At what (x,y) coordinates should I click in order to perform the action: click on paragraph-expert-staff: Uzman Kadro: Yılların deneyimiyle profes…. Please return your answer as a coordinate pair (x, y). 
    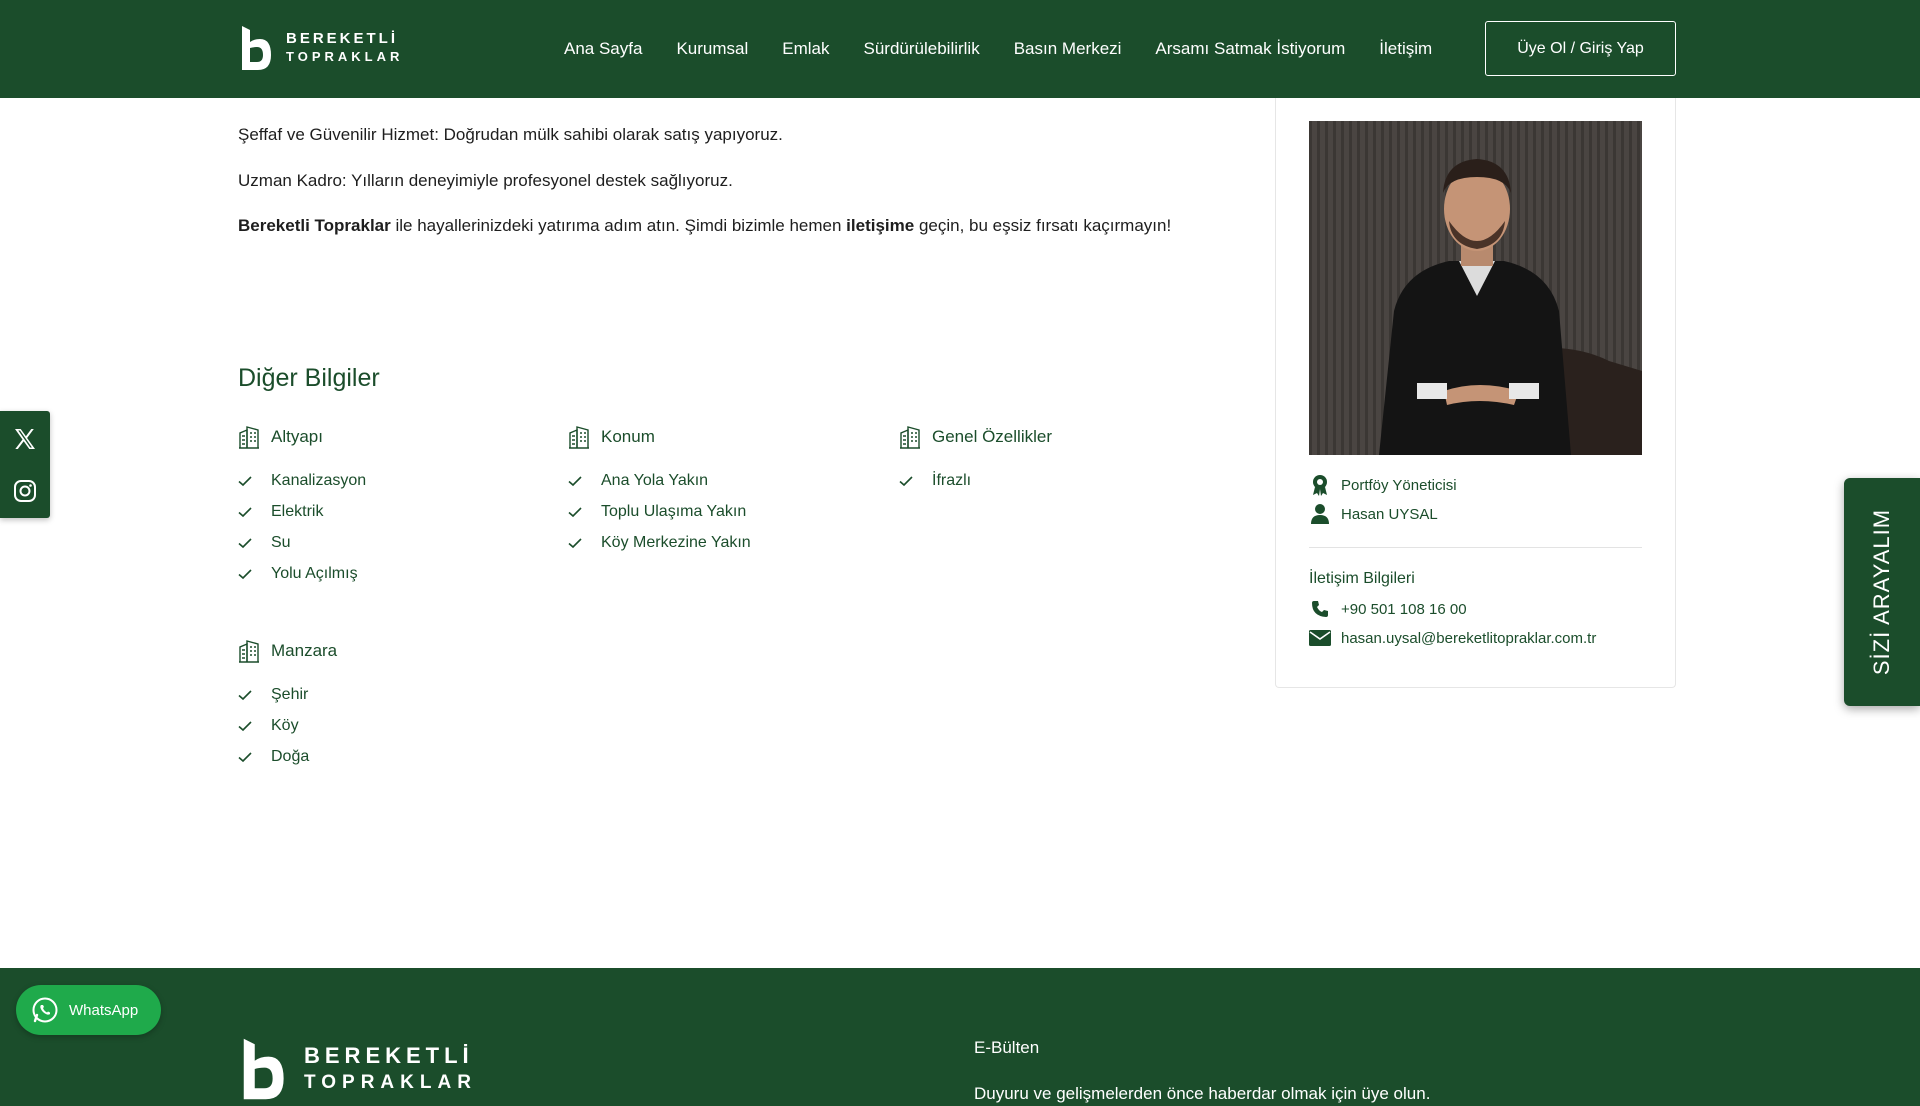
    Looking at the image, I should click on (485, 180).